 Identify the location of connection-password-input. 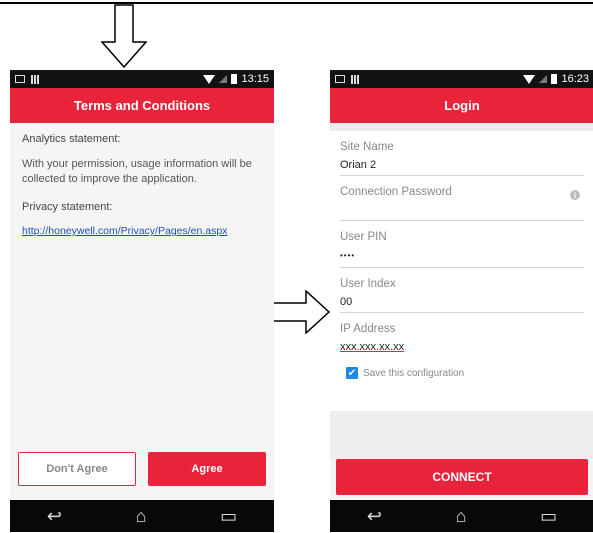
(462, 210).